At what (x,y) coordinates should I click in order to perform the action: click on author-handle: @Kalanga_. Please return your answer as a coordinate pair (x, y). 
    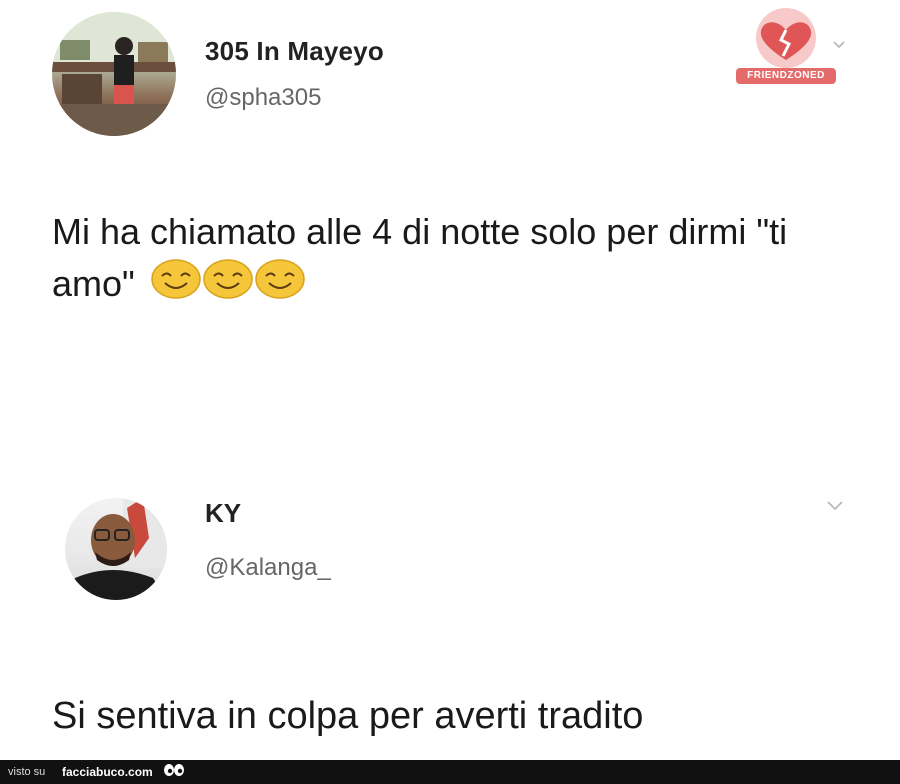
    Looking at the image, I should click on (268, 568).